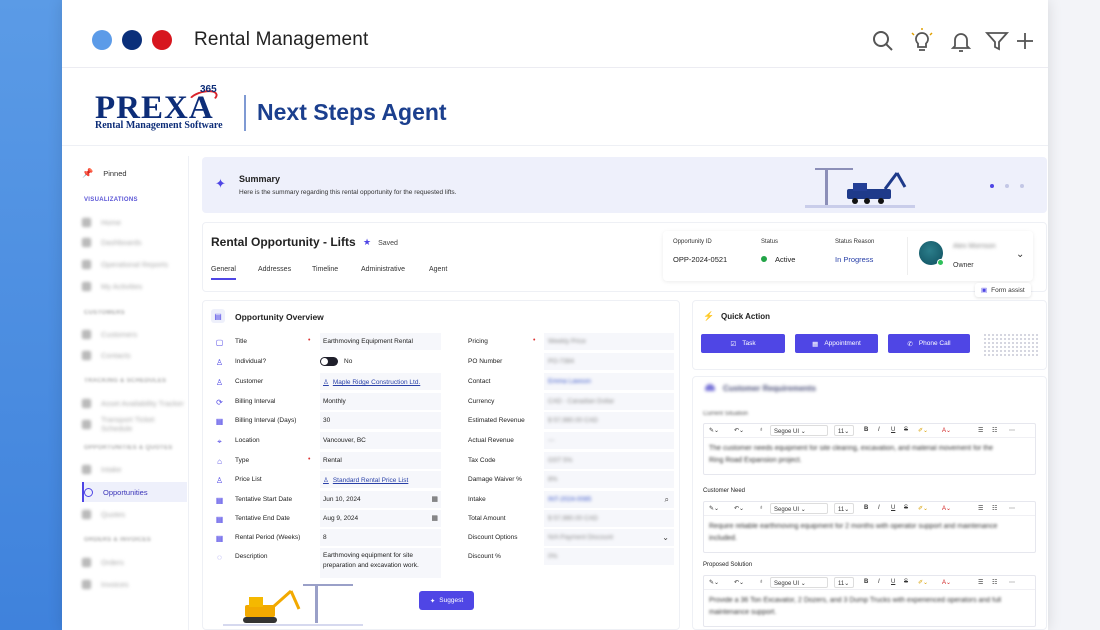 Image resolution: width=1100 pixels, height=630 pixels. I want to click on tab-agent: Agent, so click(438, 269).